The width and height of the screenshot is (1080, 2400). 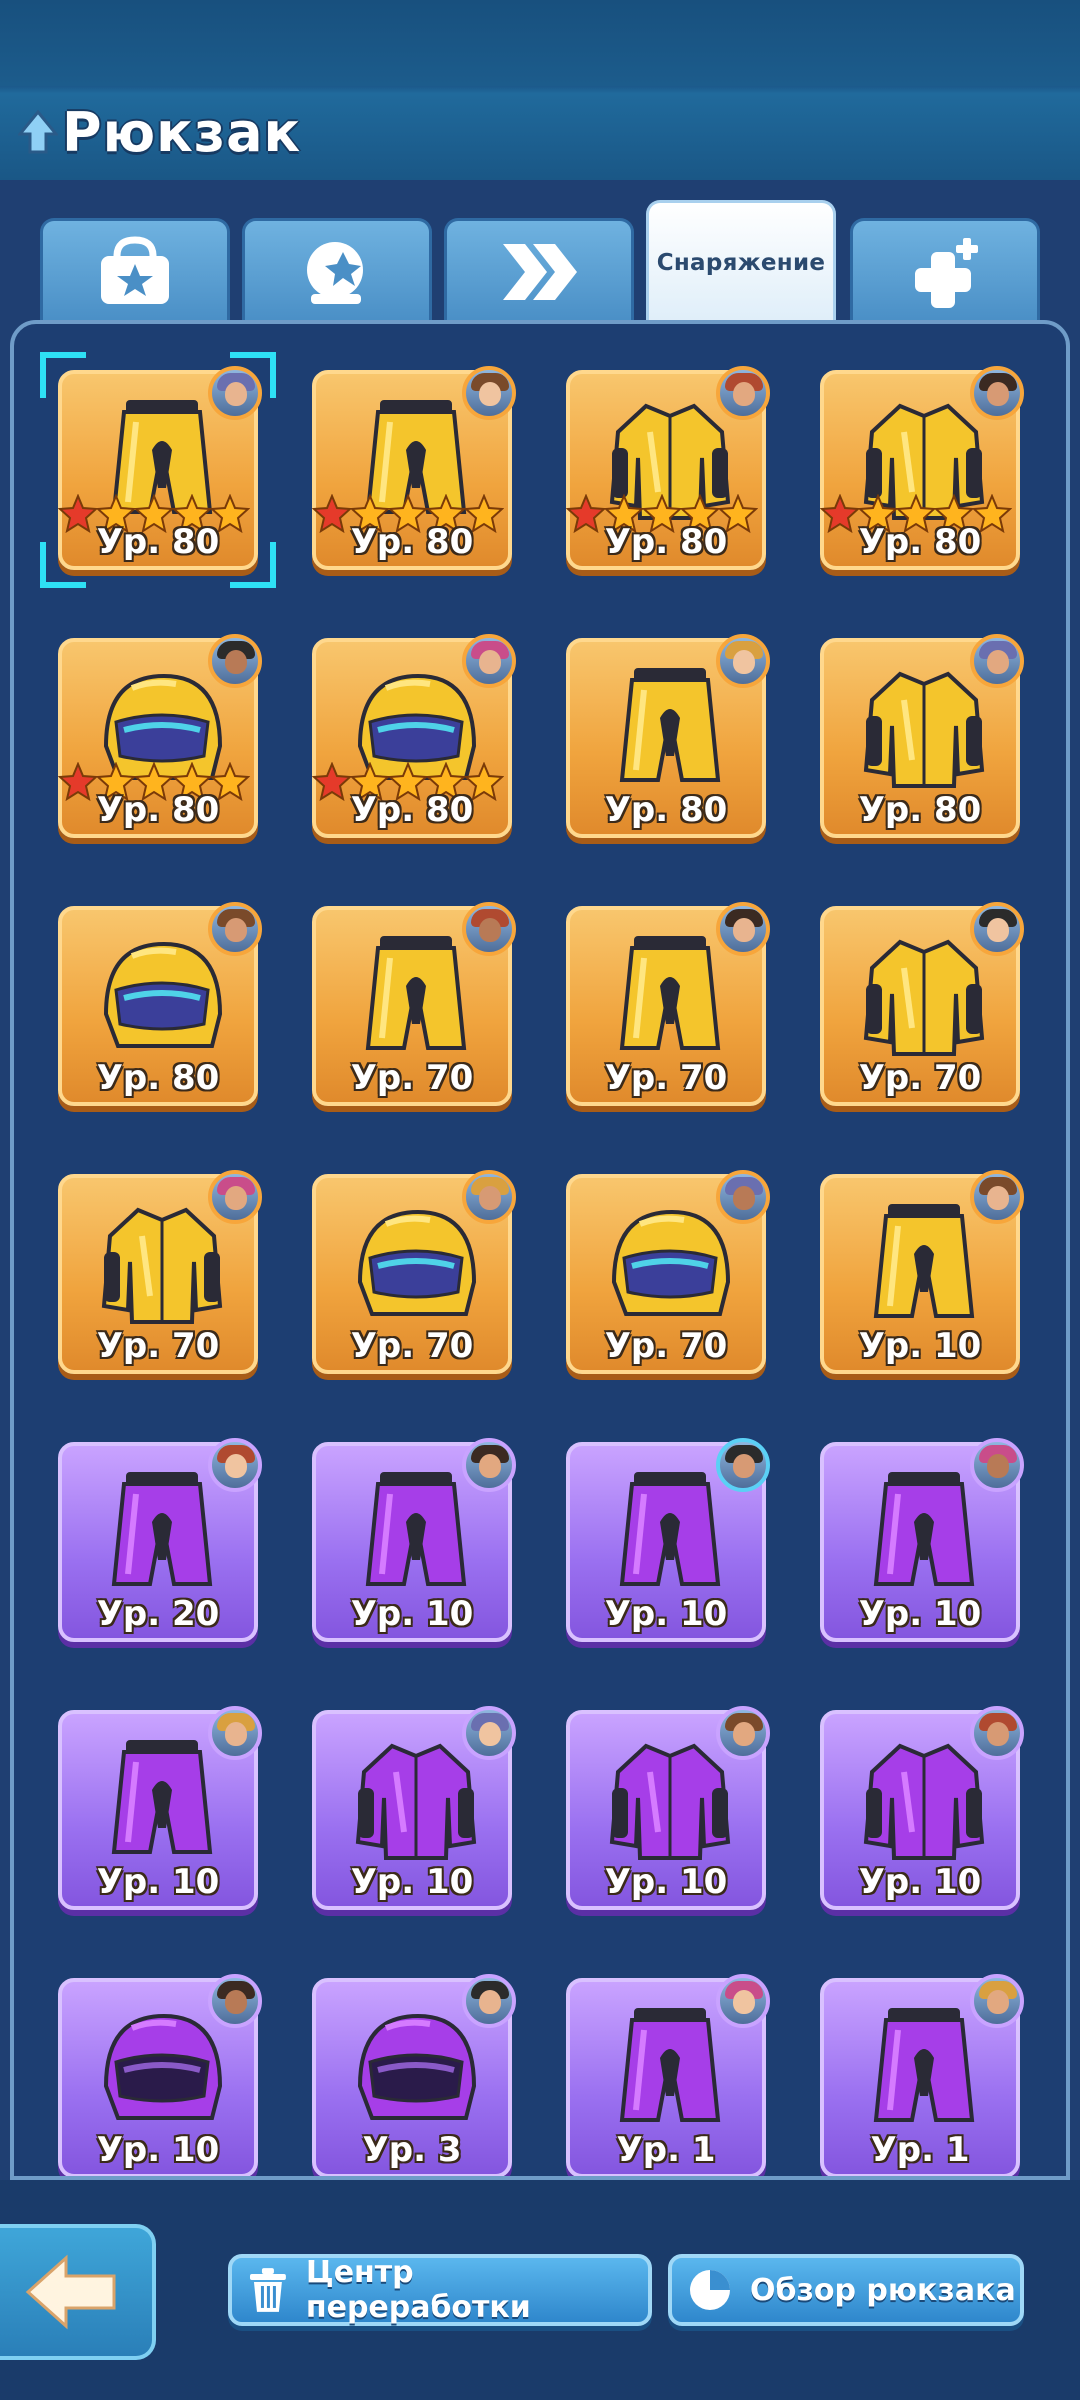 I want to click on tab-equipment: Снаряжение, so click(x=741, y=261).